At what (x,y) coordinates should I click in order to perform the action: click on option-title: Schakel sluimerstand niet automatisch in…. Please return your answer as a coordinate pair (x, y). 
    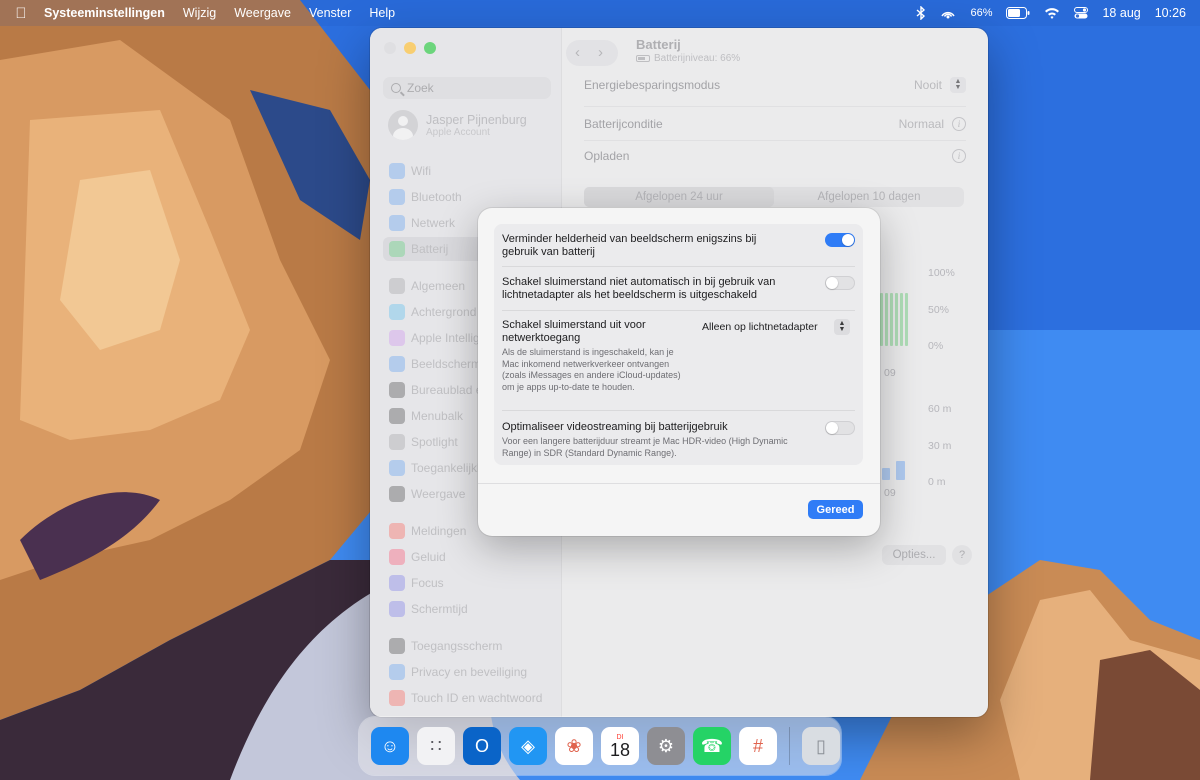
    Looking at the image, I should click on (639, 288).